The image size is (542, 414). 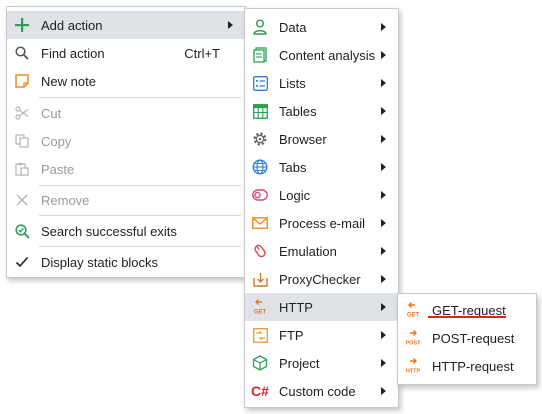 What do you see at coordinates (413, 366) in the screenshot?
I see `http-request-icon: HTTP` at bounding box center [413, 366].